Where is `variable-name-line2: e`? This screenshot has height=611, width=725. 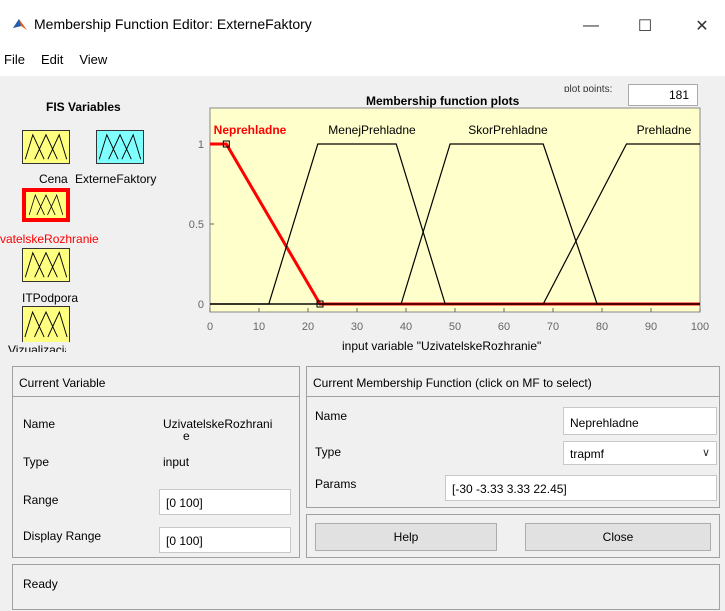 variable-name-line2: e is located at coordinates (186, 436).